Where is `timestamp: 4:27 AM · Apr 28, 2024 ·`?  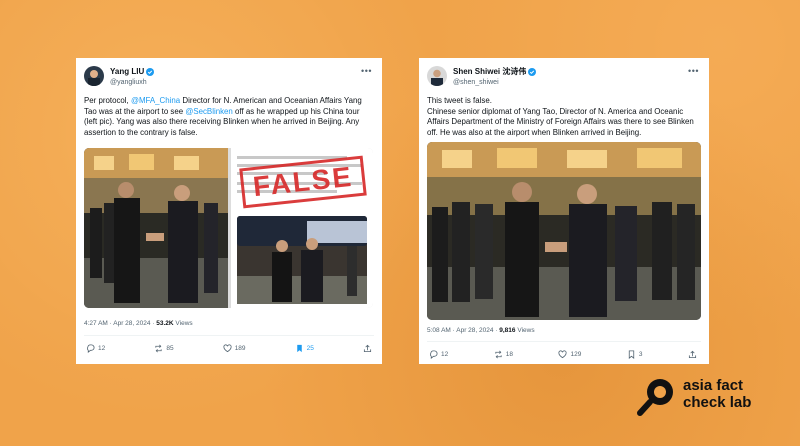 timestamp: 4:27 AM · Apr 28, 2024 · is located at coordinates (120, 323).